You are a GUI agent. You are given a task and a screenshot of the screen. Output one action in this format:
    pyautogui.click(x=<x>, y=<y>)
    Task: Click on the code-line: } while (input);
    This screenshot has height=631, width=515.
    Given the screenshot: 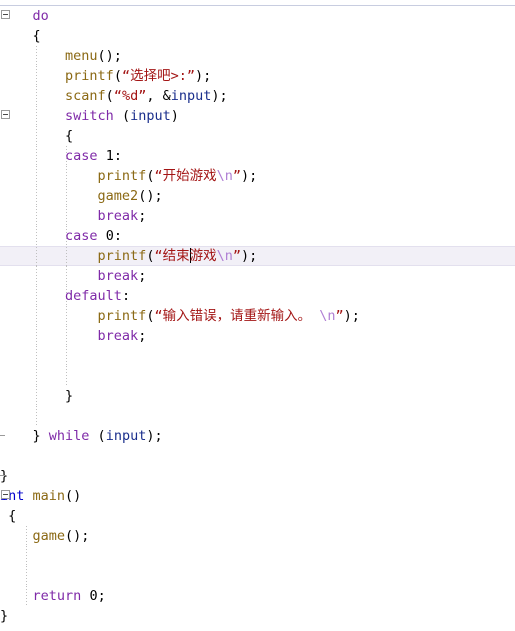 What is the action you would take?
    pyautogui.click(x=257, y=436)
    